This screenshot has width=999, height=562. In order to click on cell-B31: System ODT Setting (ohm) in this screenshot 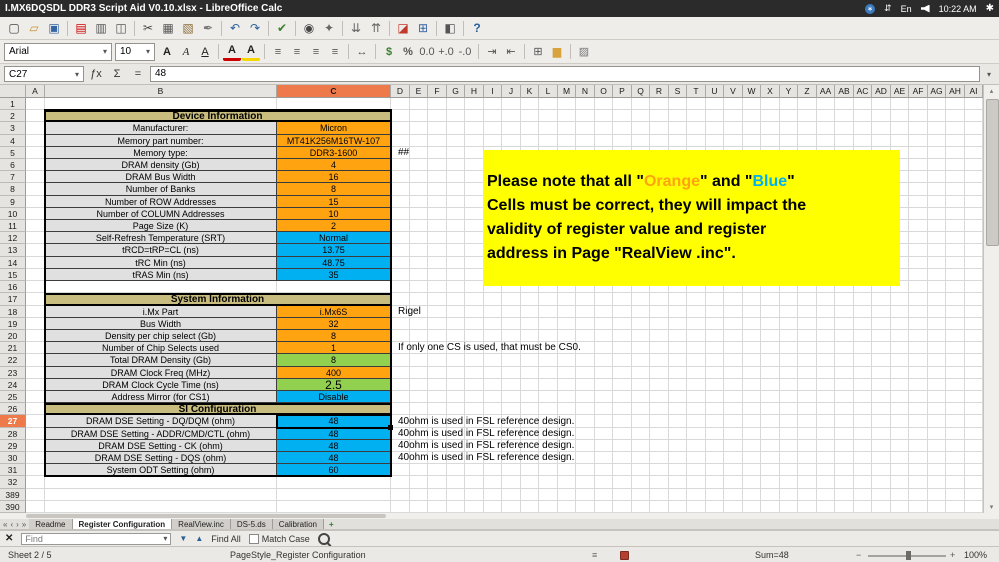, I will do `click(161, 470)`.